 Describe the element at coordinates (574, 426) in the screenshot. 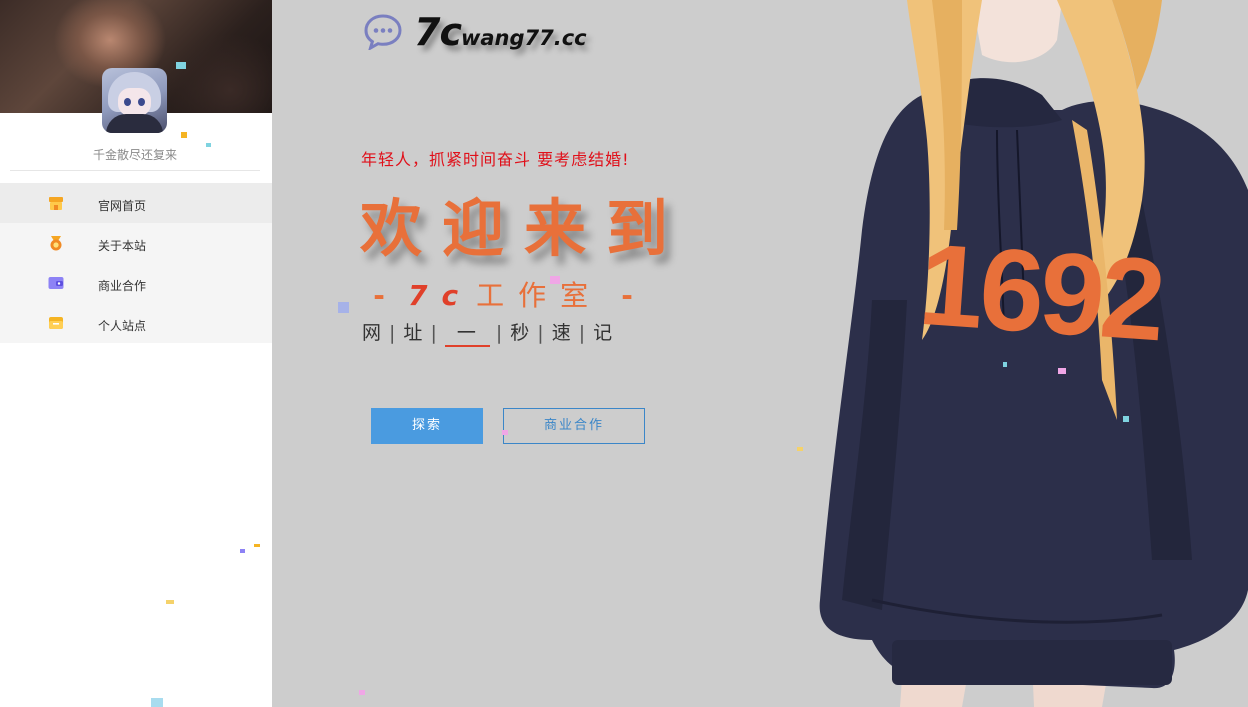

I see `business-cooperation-button: 商业合作` at that location.